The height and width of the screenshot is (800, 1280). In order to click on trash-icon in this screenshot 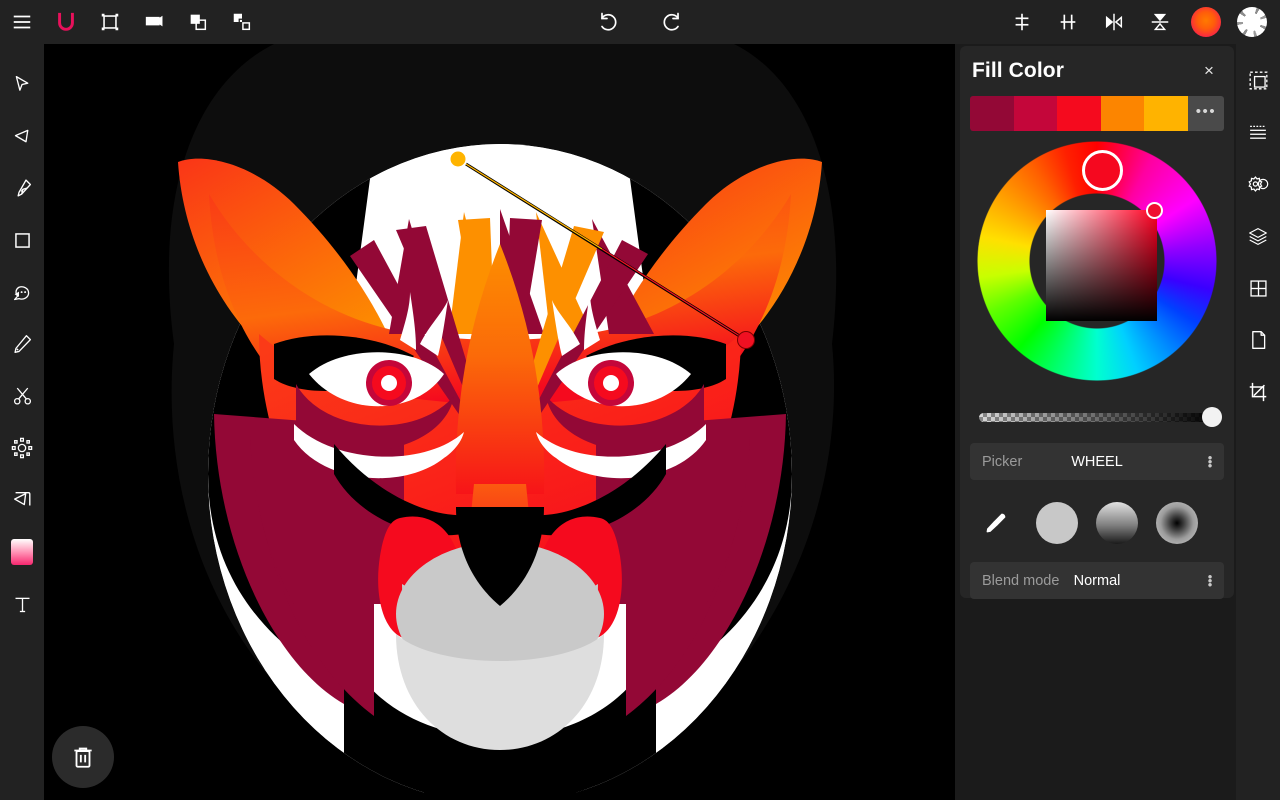, I will do `click(83, 757)`.